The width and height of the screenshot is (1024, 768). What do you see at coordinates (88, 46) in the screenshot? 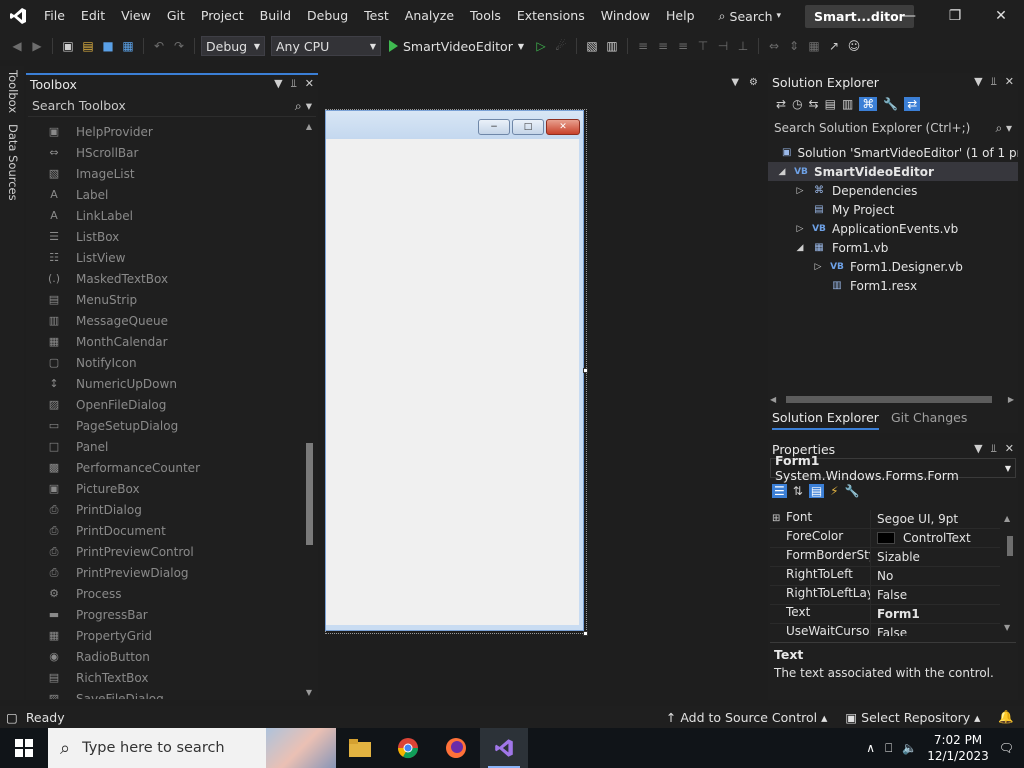
I see `open-folder-icon: ▤` at bounding box center [88, 46].